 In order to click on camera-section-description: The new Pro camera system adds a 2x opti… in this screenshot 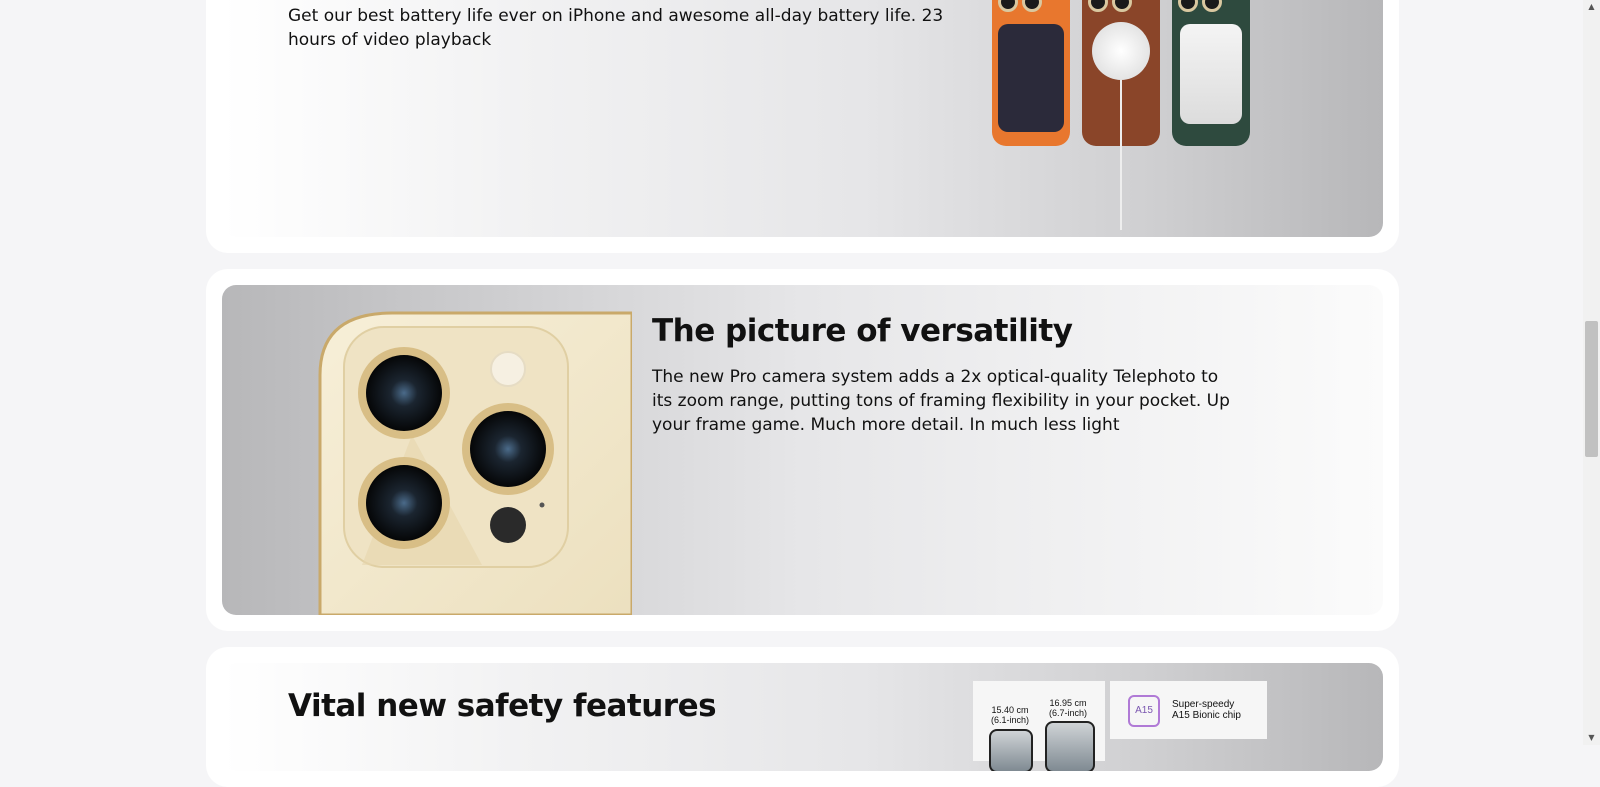, I will do `click(941, 401)`.